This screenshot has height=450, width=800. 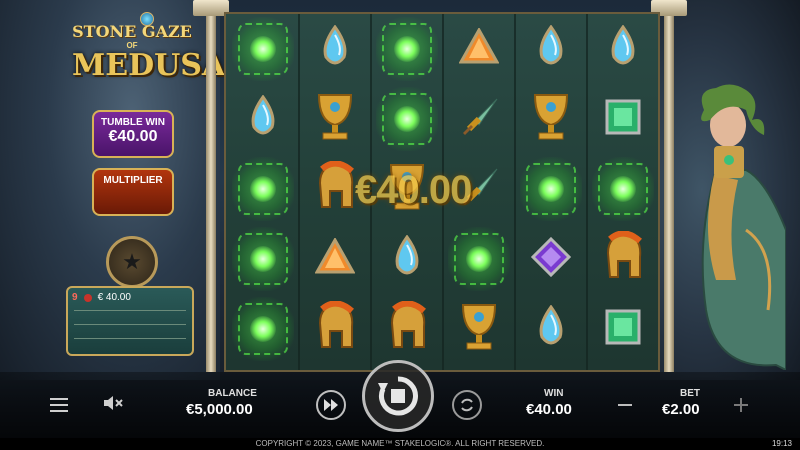 I want to click on tumble-win-label: TUMBLE WIN, so click(x=133, y=122).